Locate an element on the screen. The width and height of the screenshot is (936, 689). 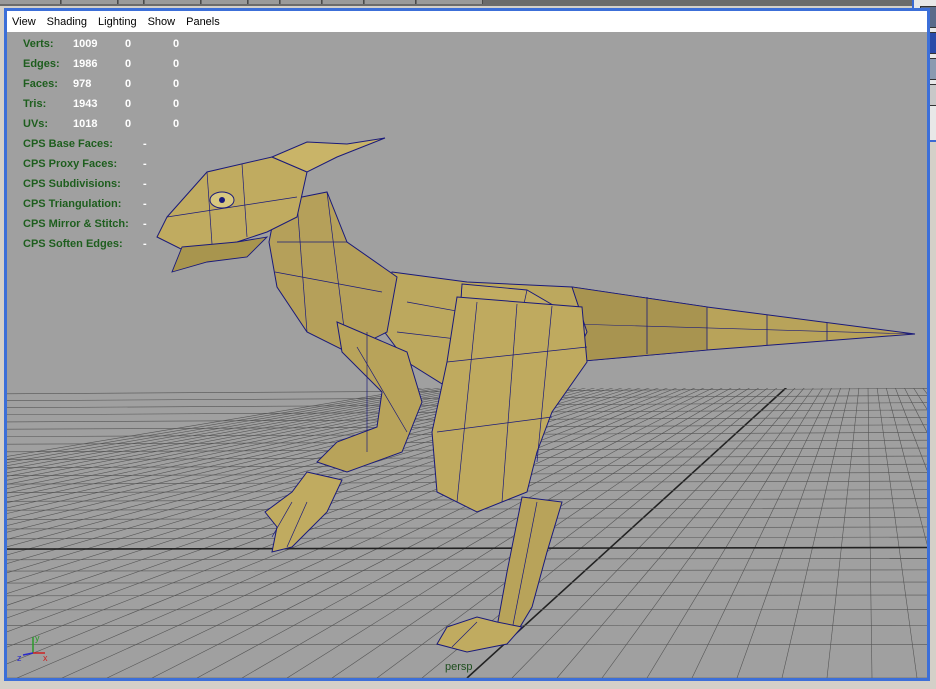
camera-label: persp is located at coordinates (459, 667).